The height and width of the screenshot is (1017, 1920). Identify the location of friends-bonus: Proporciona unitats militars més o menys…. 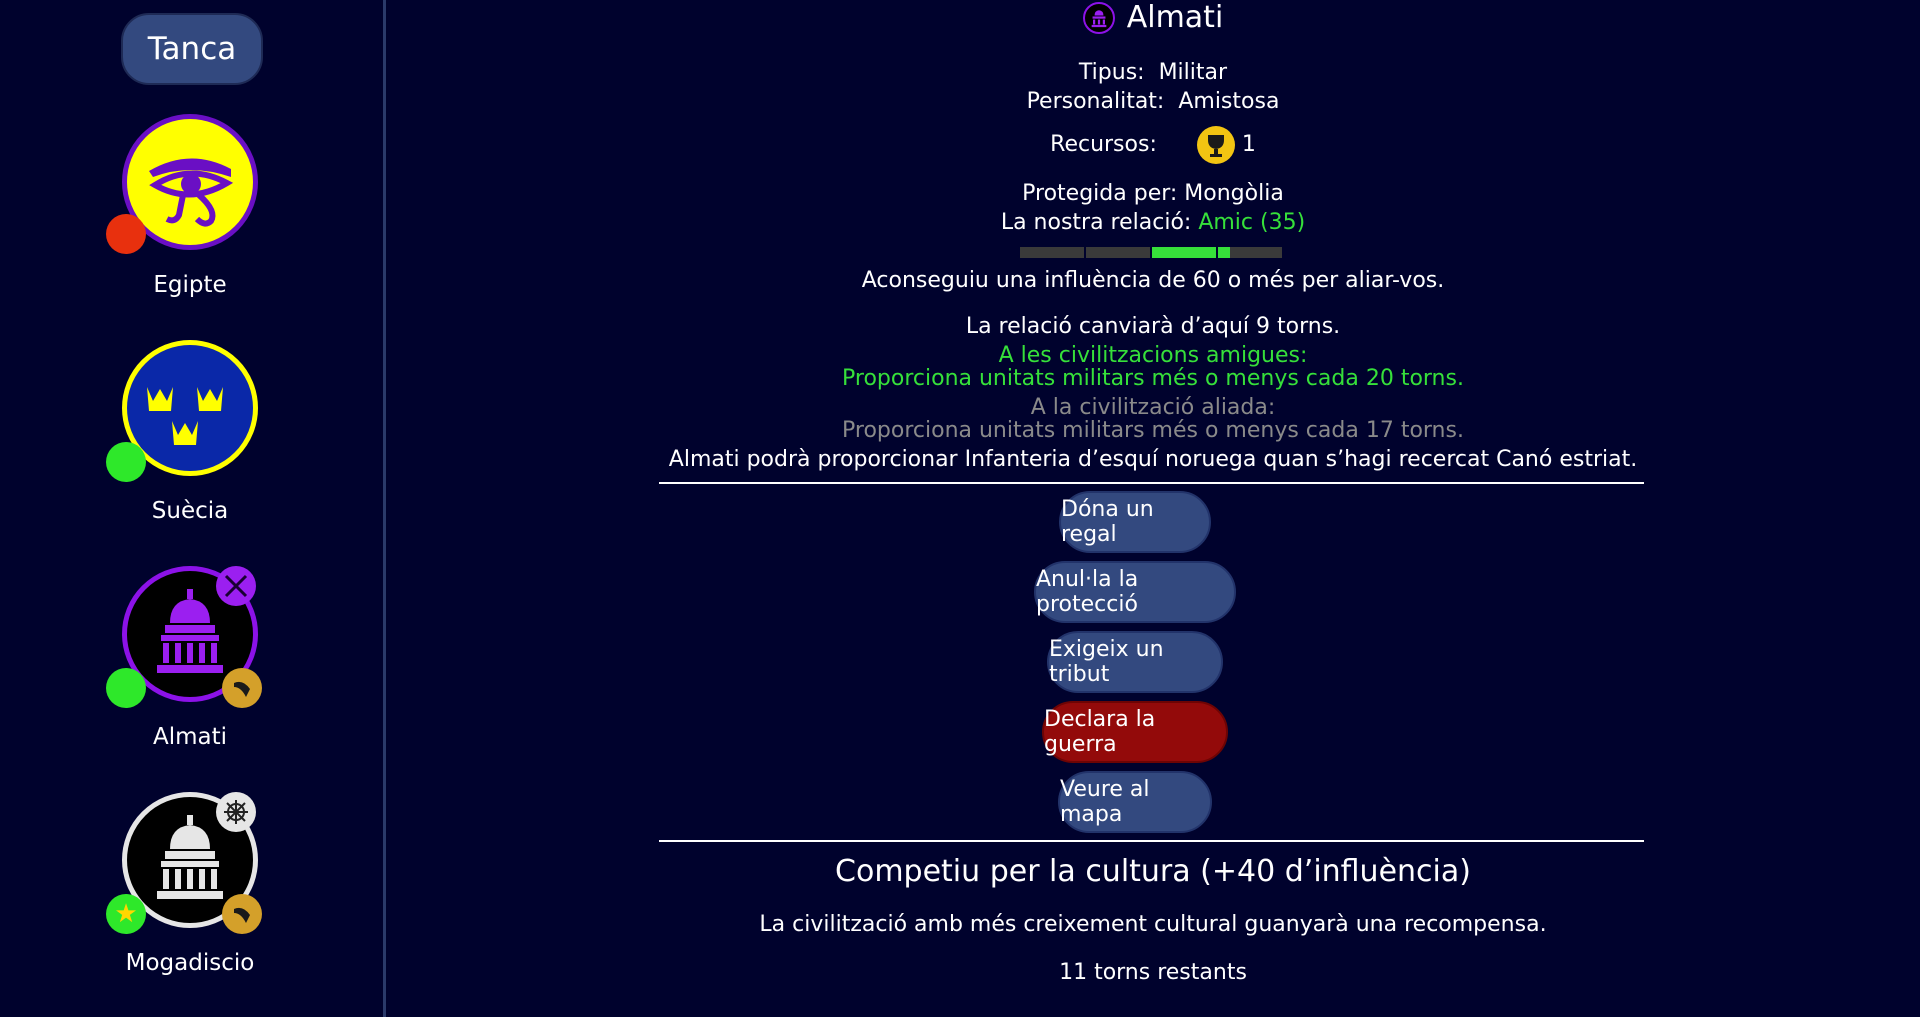
(1153, 378).